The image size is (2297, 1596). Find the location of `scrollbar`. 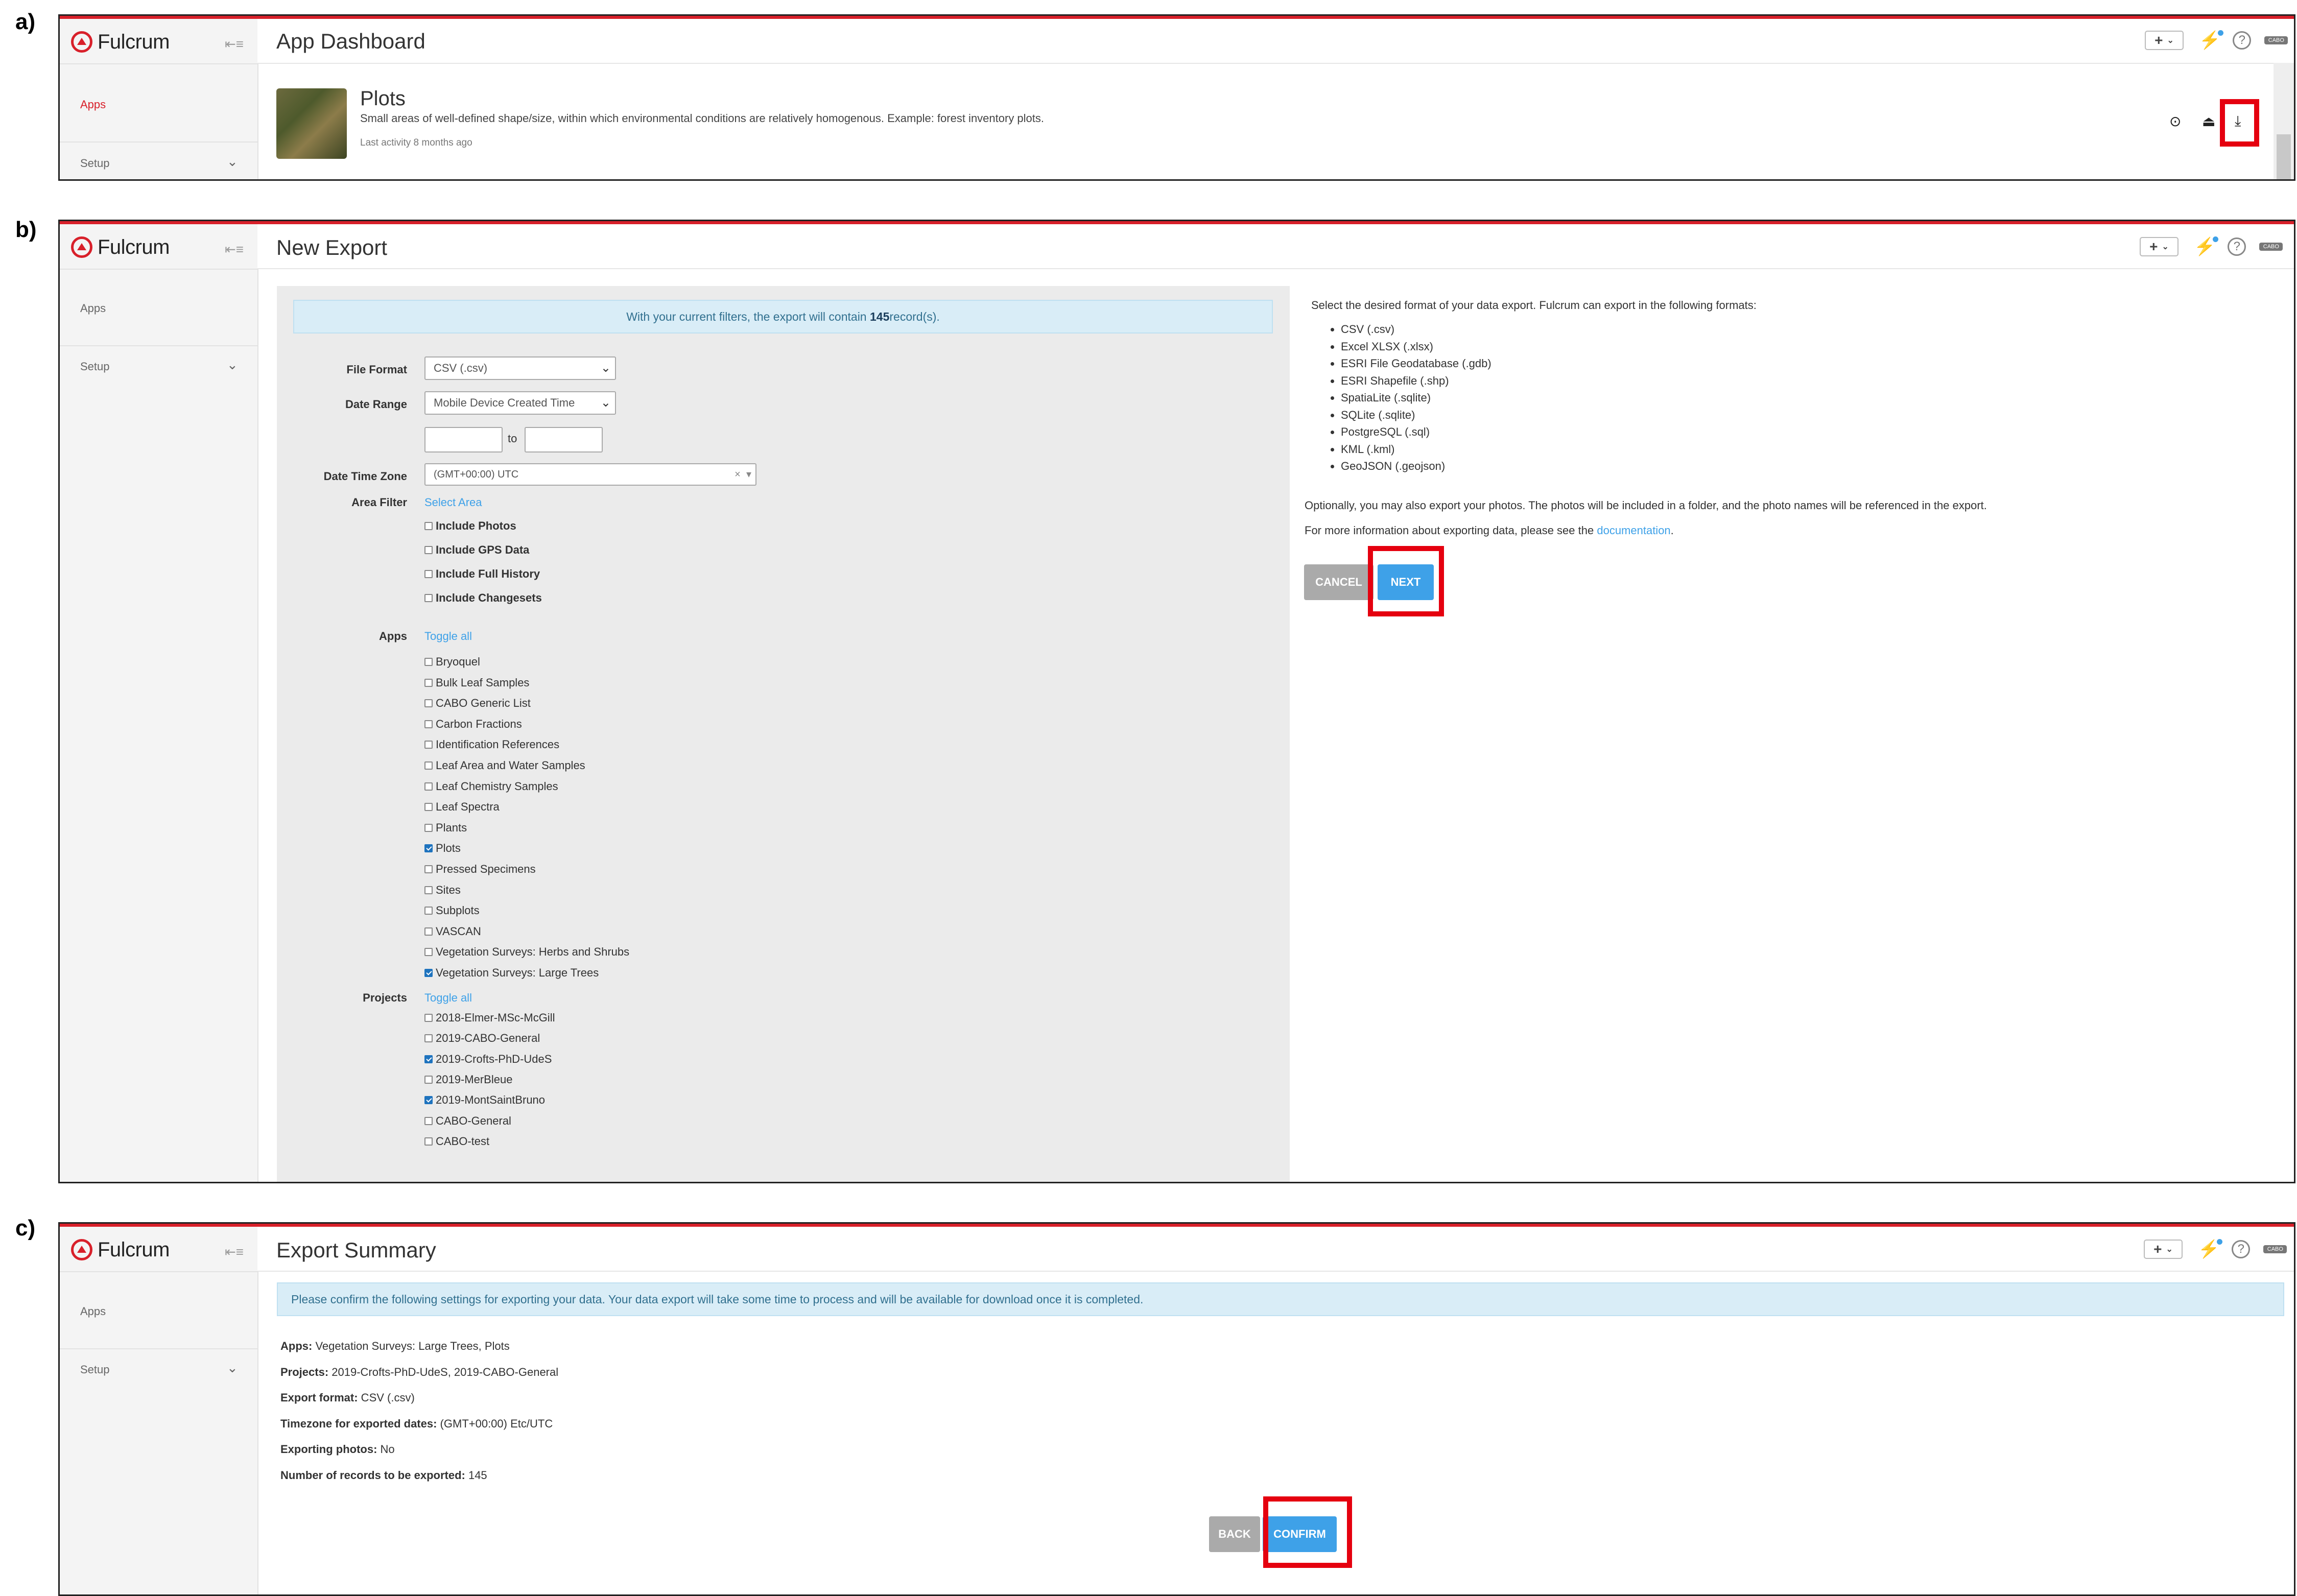

scrollbar is located at coordinates (2284, 121).